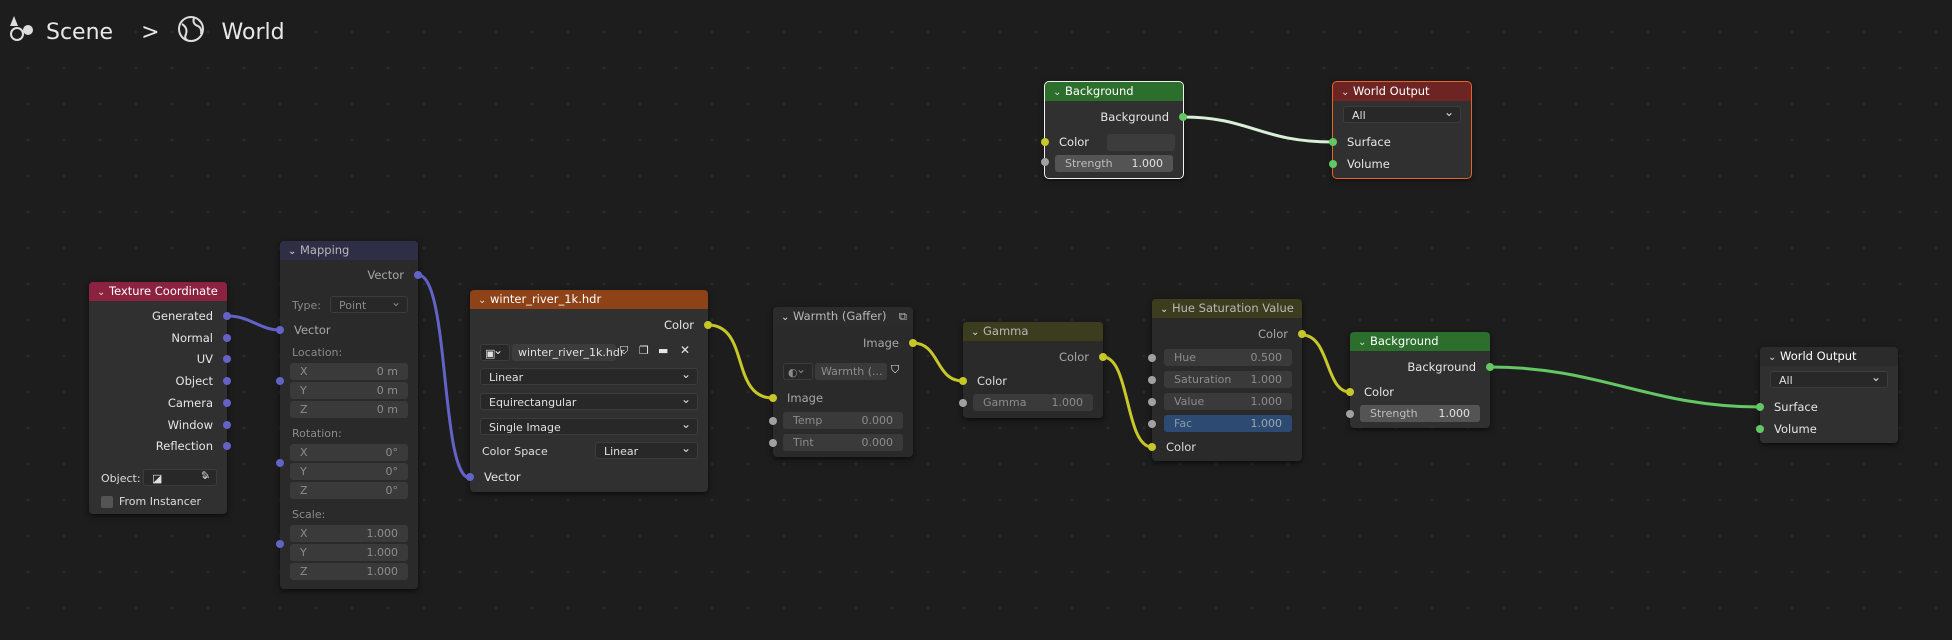  I want to click on rotation-x-field: X 0°, so click(349, 452).